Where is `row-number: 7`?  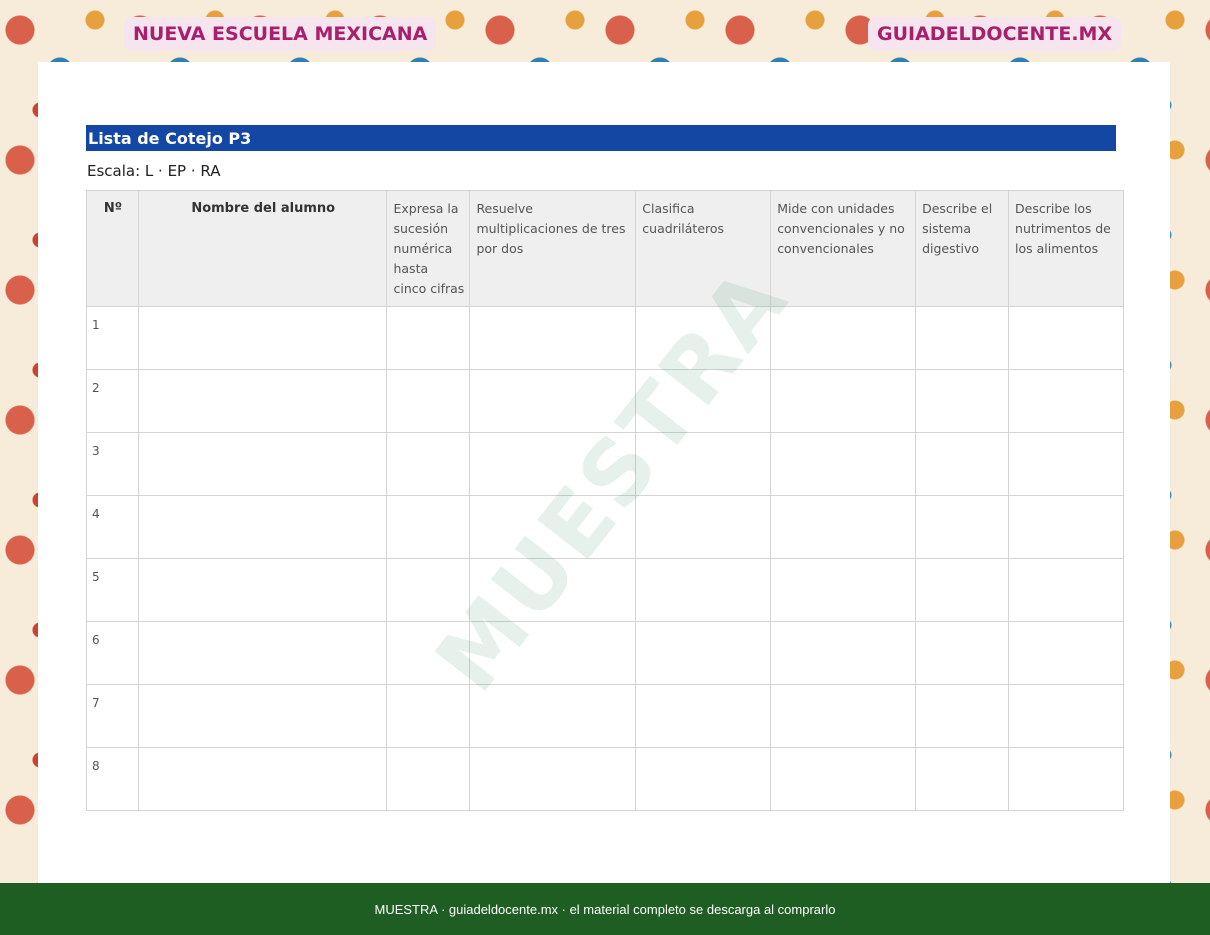 row-number: 7 is located at coordinates (112, 716).